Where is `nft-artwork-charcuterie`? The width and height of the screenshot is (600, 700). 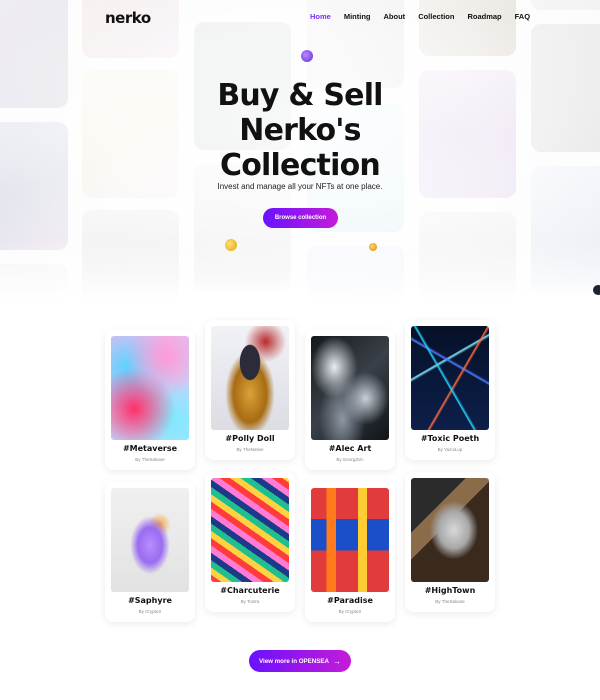 nft-artwork-charcuterie is located at coordinates (250, 530).